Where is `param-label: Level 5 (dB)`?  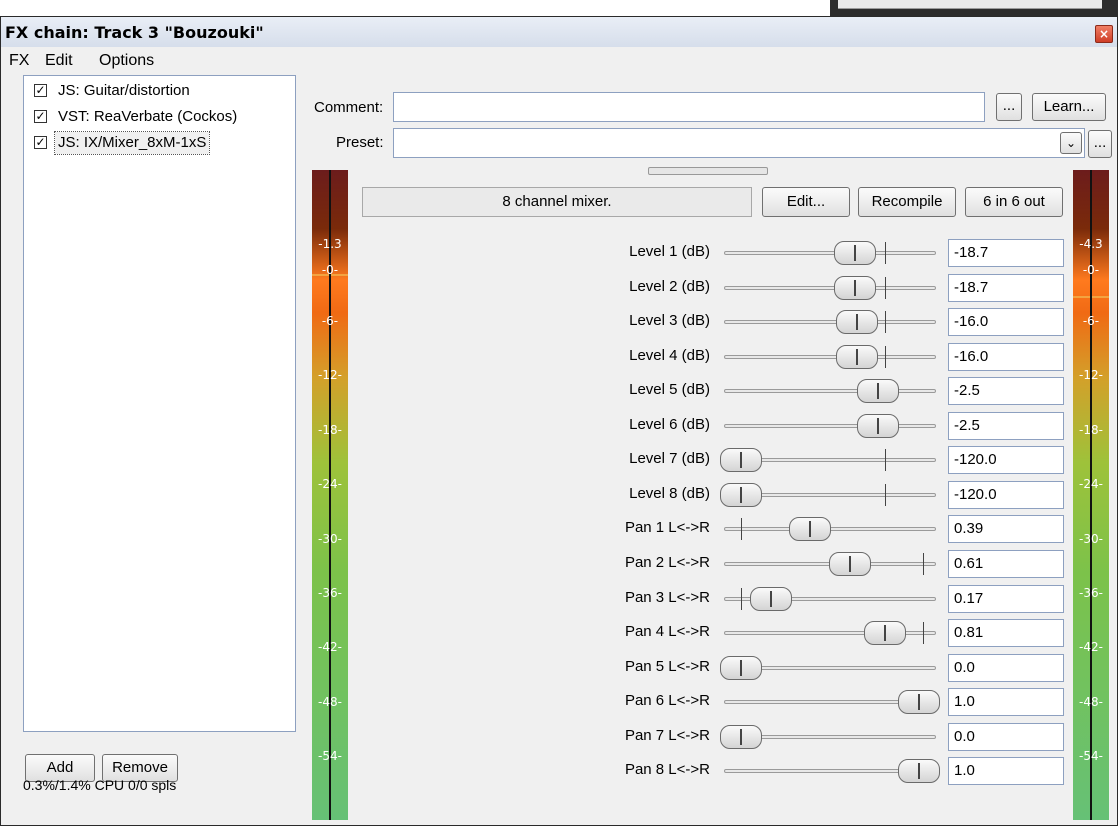 param-label: Level 5 (dB) is located at coordinates (669, 389).